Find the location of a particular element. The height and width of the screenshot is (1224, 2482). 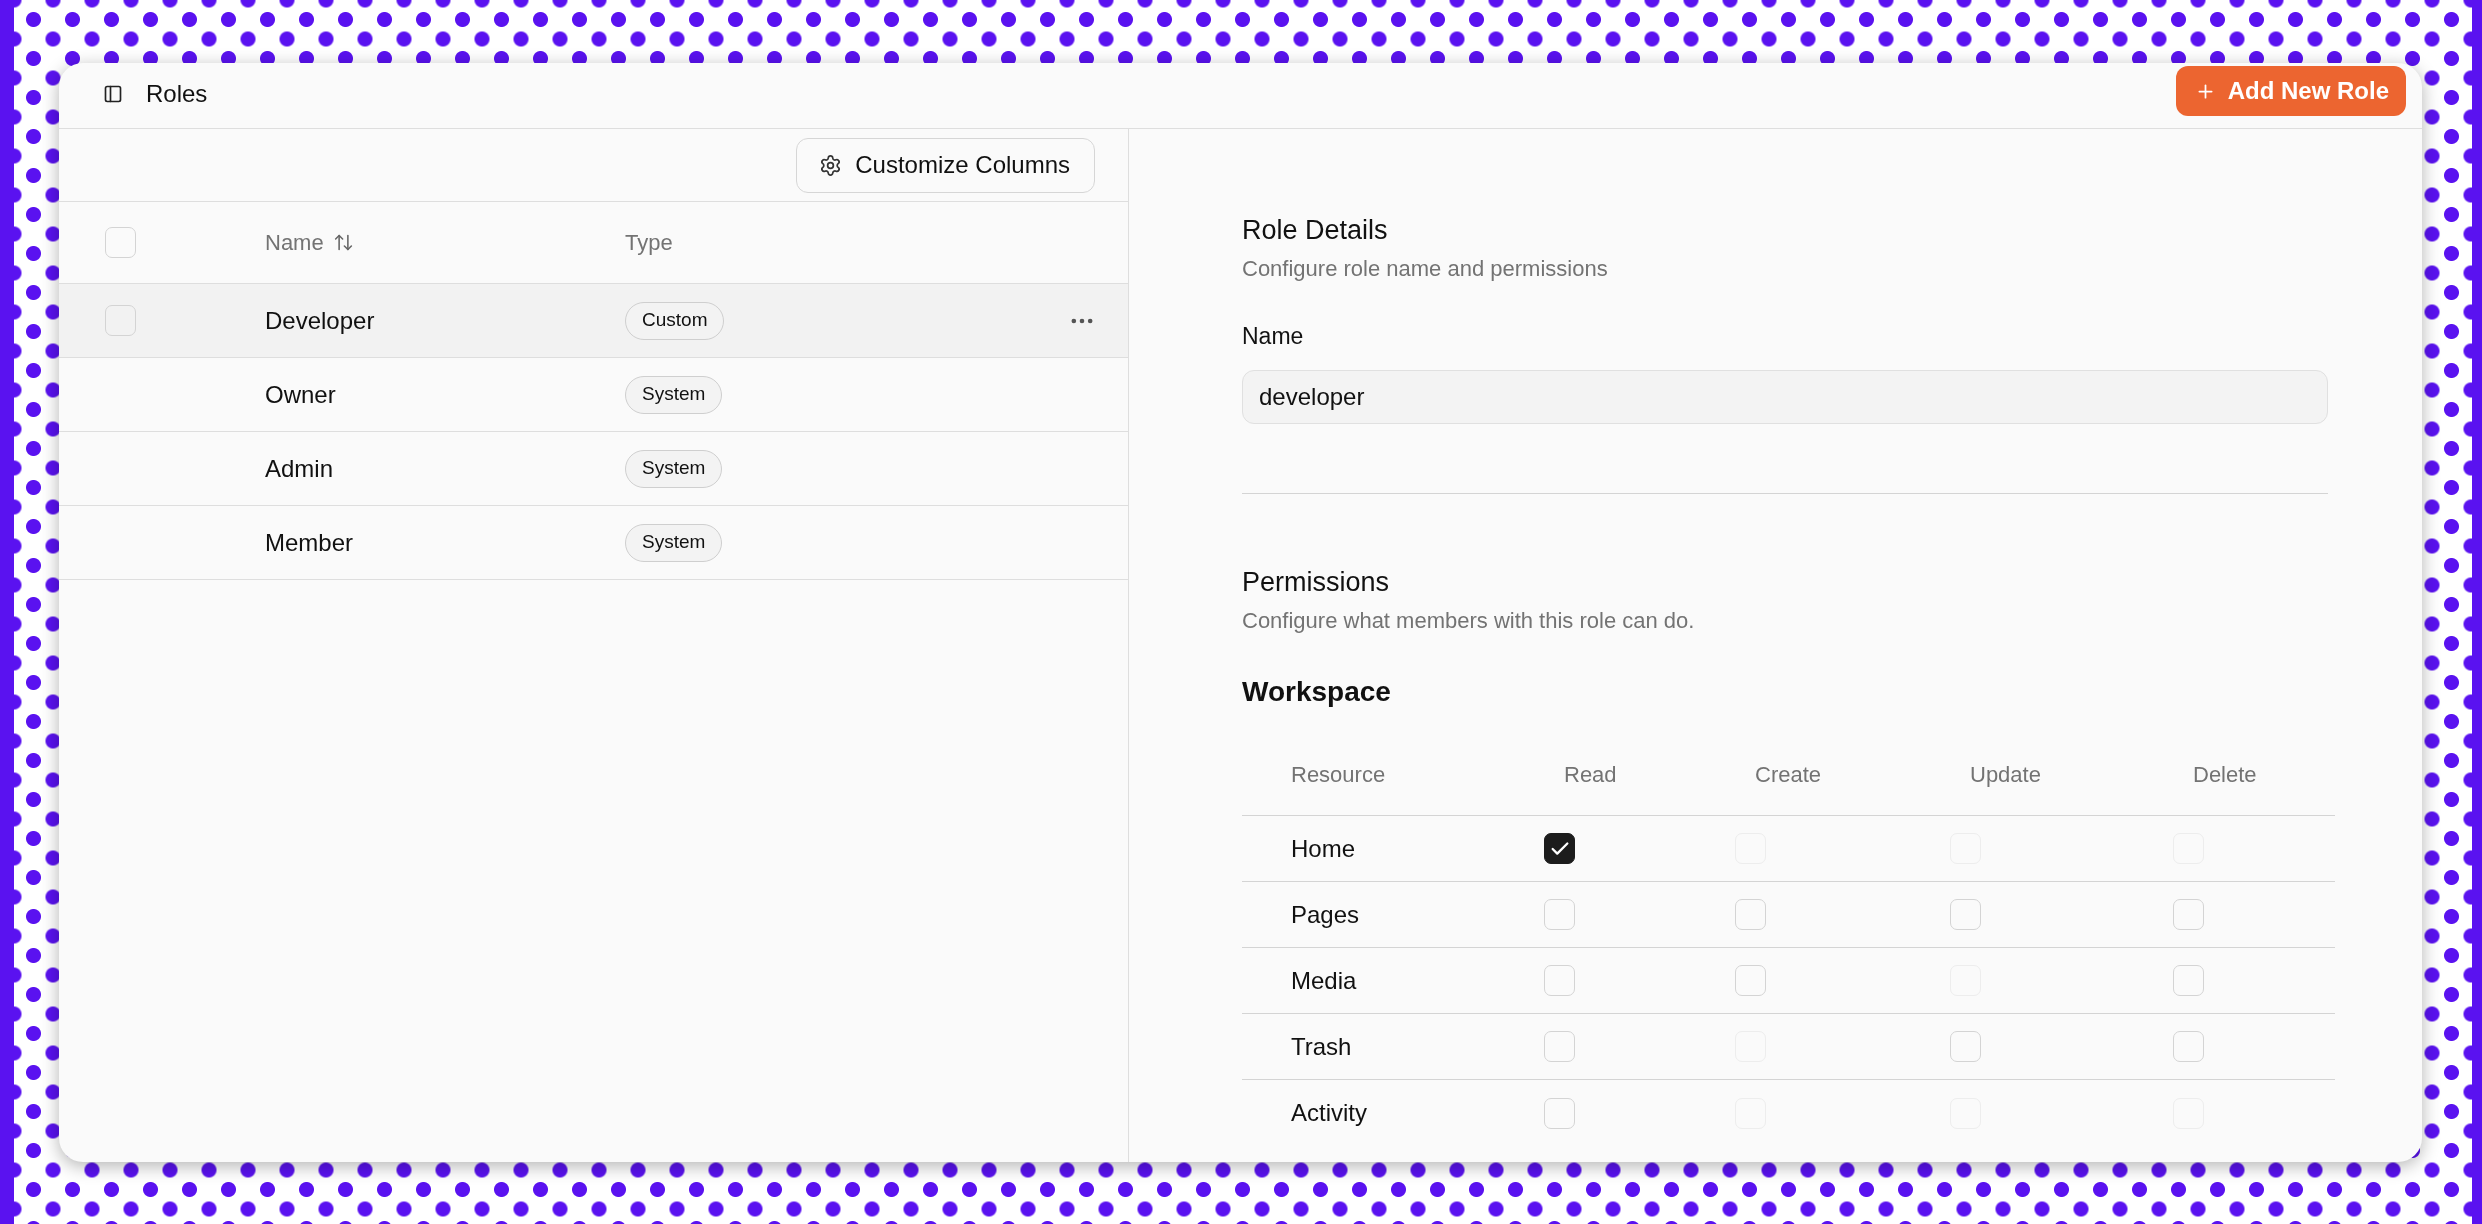

resource-name: Media is located at coordinates (1324, 980).